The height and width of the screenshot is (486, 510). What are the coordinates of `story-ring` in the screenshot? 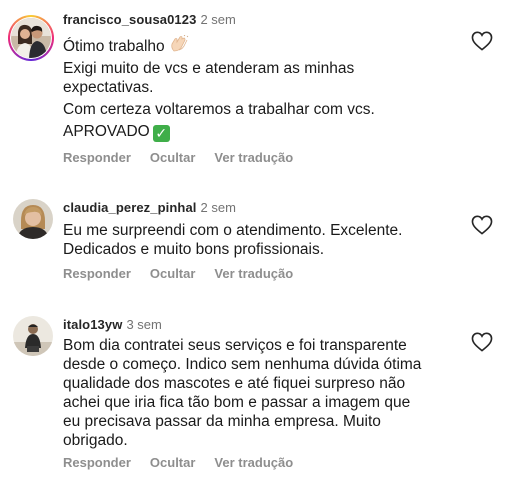 It's located at (31, 38).